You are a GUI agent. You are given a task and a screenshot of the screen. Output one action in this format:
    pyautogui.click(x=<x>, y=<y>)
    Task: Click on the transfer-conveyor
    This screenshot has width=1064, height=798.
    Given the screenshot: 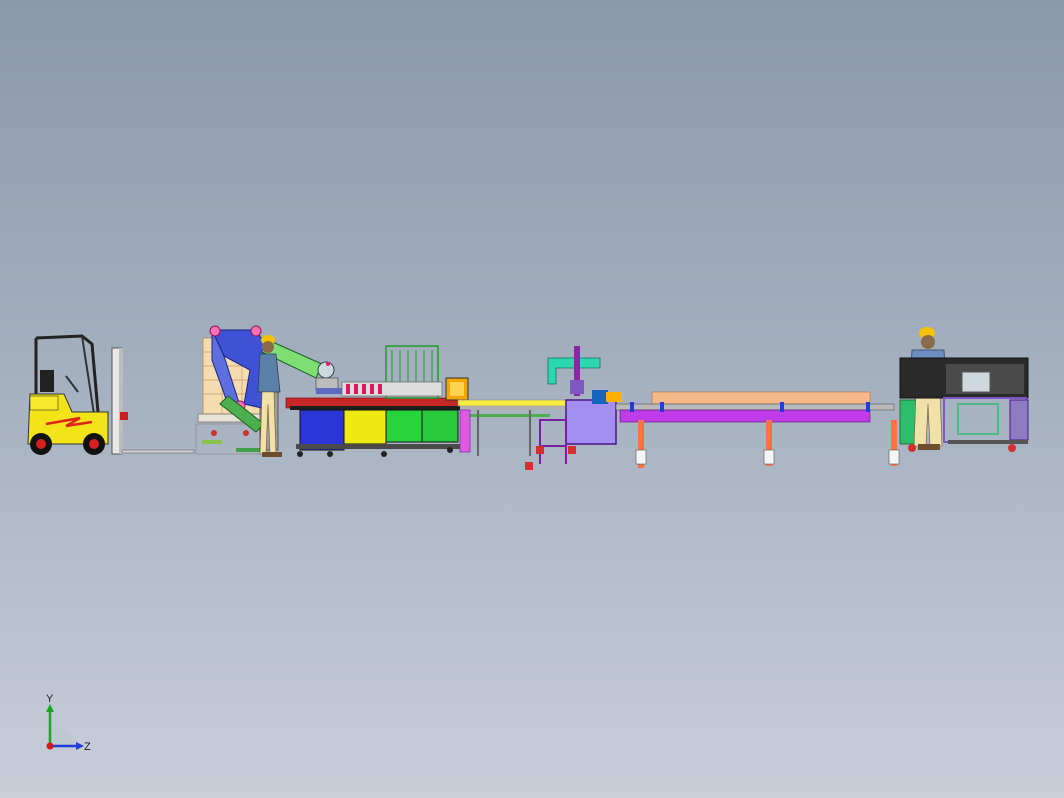 What is the action you would take?
    pyautogui.click(x=513, y=434)
    